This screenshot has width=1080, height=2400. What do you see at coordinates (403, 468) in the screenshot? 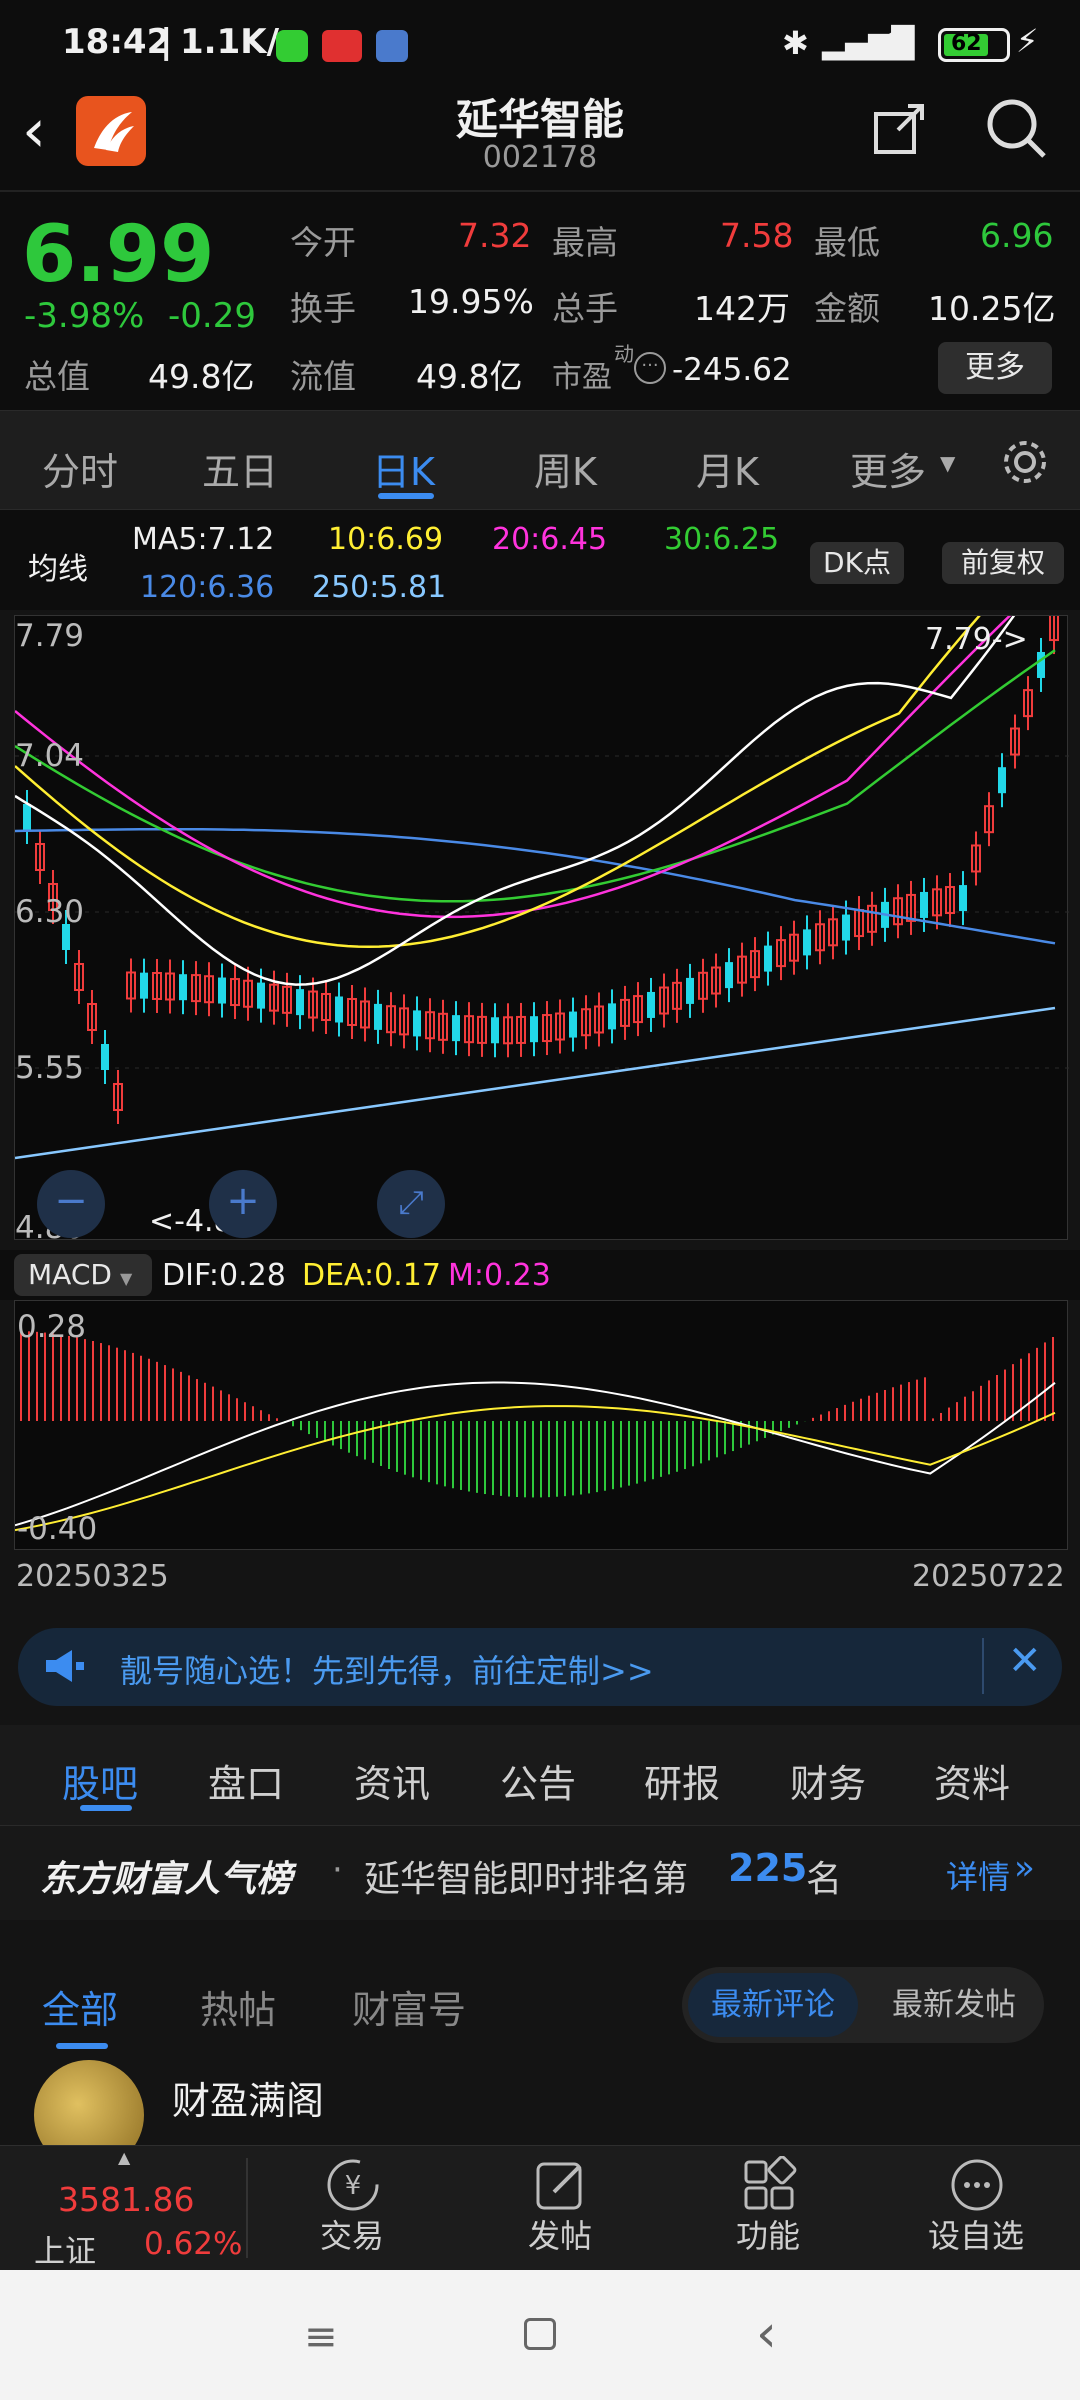
I see `tab-daily-k: 日K` at bounding box center [403, 468].